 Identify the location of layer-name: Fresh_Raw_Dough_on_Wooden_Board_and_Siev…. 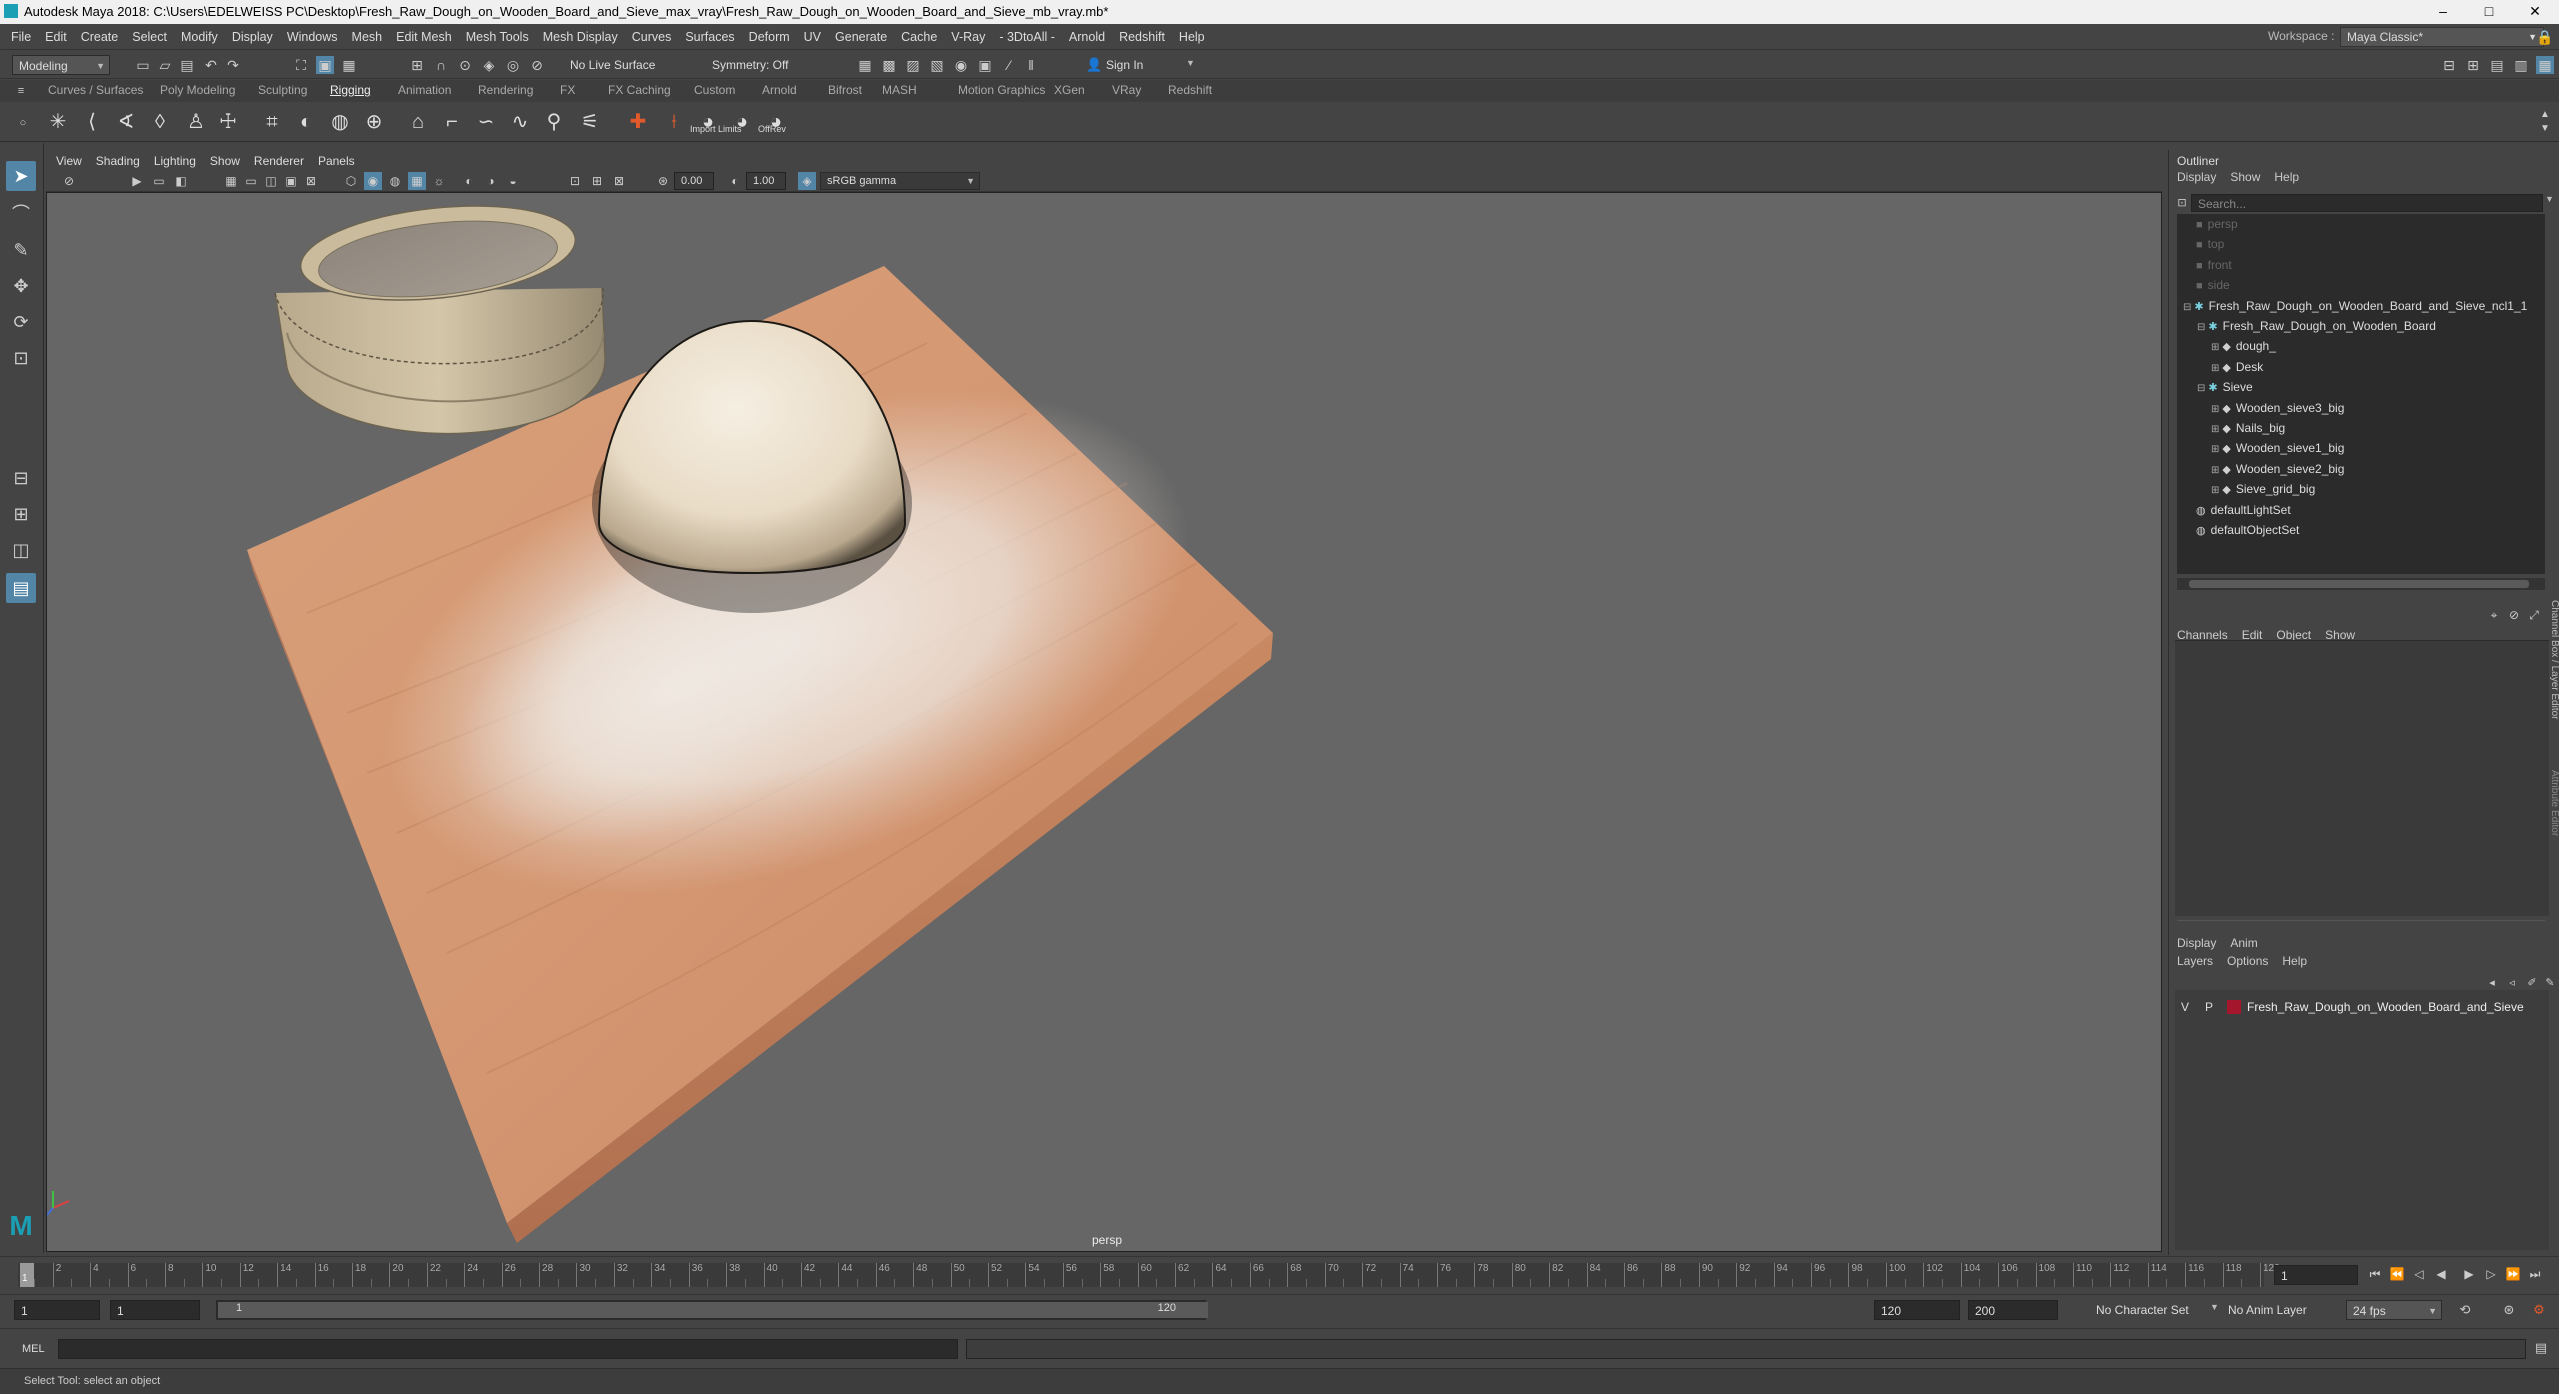
(2385, 1007).